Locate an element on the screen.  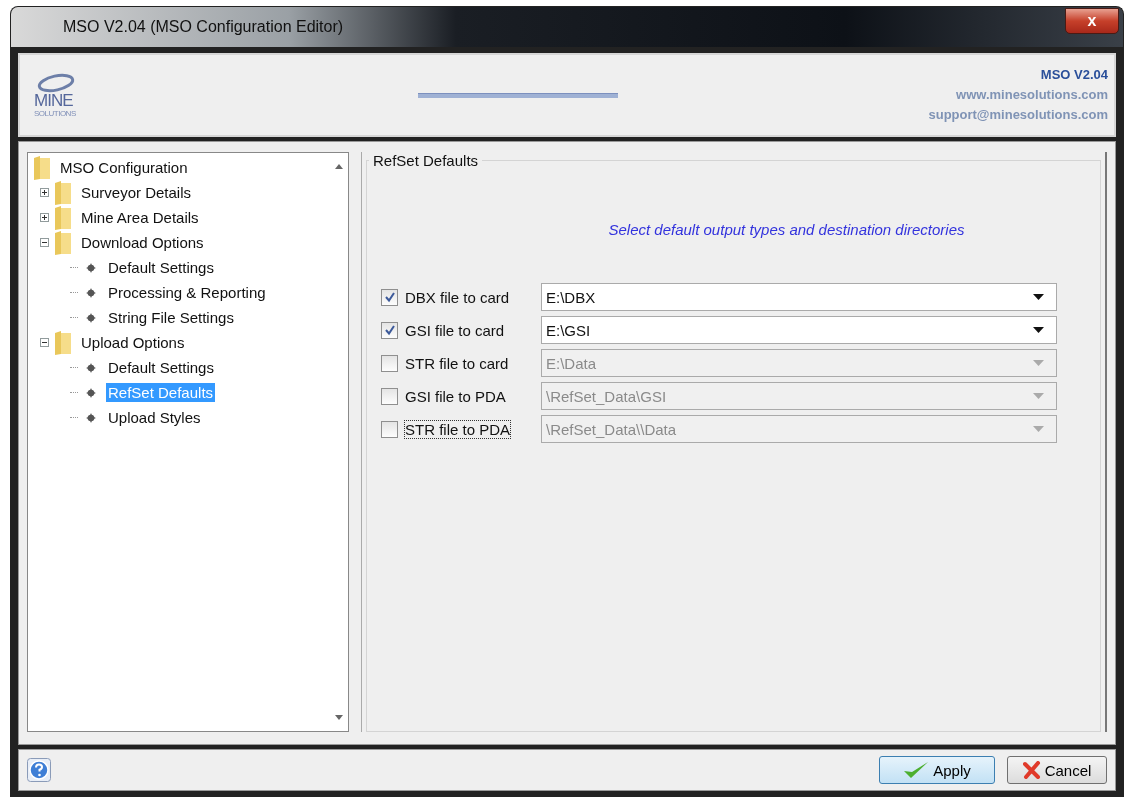
tree-item: Processing & Reporting is located at coordinates (187, 292).